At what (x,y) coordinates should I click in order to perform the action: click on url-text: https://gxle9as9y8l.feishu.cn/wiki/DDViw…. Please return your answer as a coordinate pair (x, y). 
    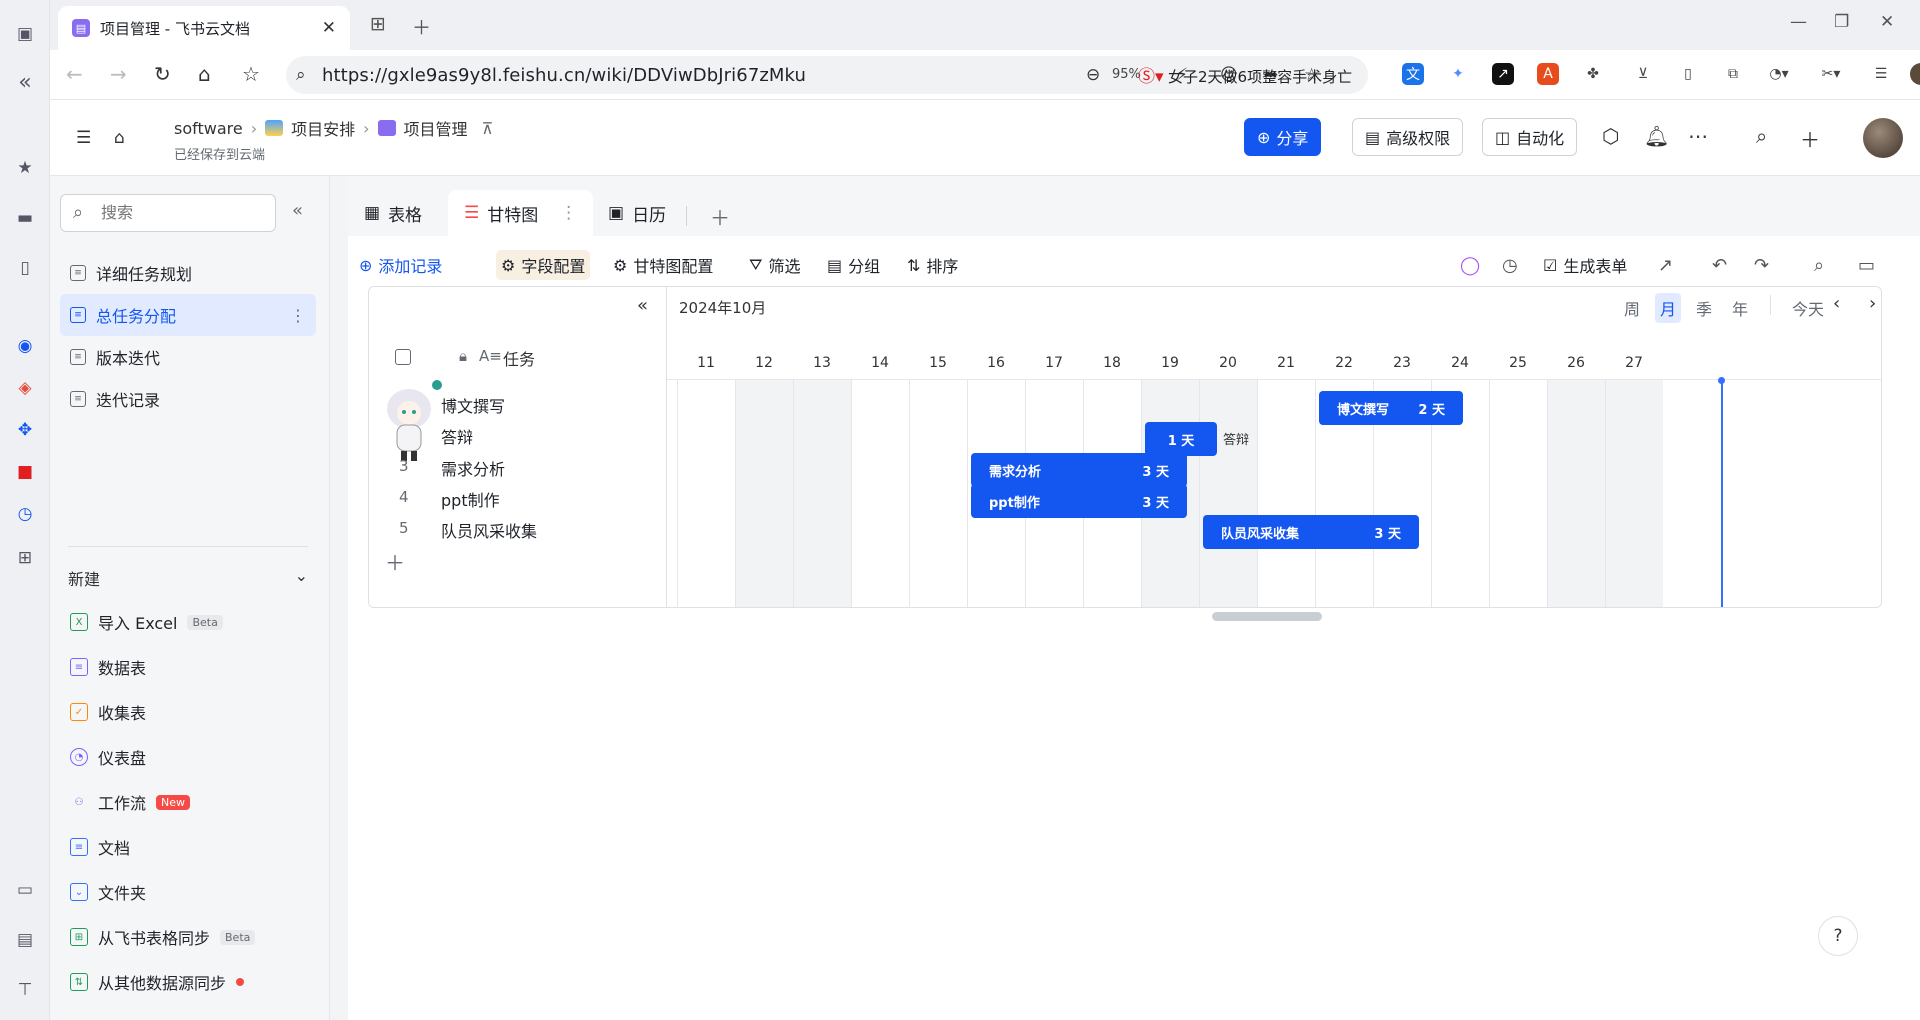
    Looking at the image, I should click on (564, 75).